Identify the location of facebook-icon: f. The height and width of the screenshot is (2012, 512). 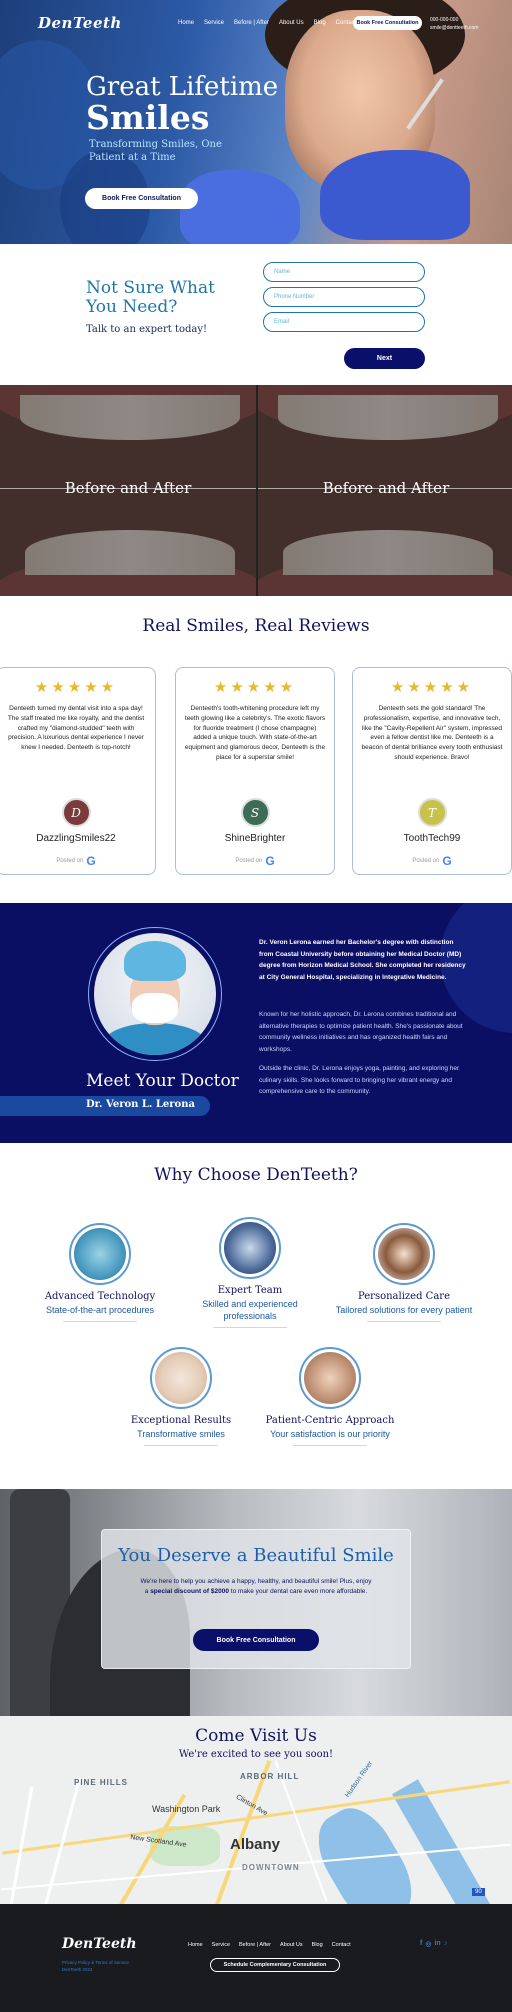
(421, 1944).